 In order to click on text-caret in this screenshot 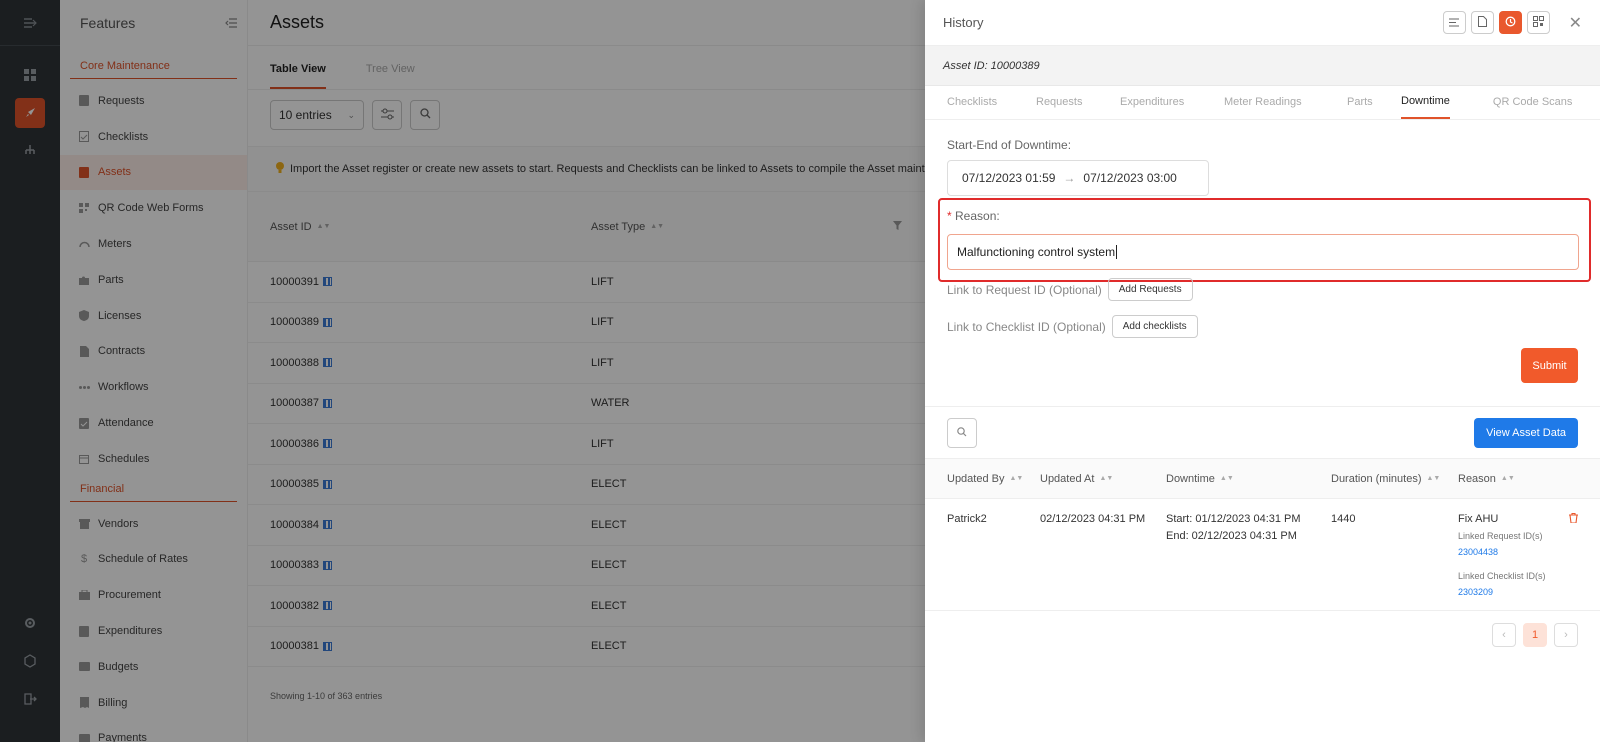, I will do `click(1117, 252)`.